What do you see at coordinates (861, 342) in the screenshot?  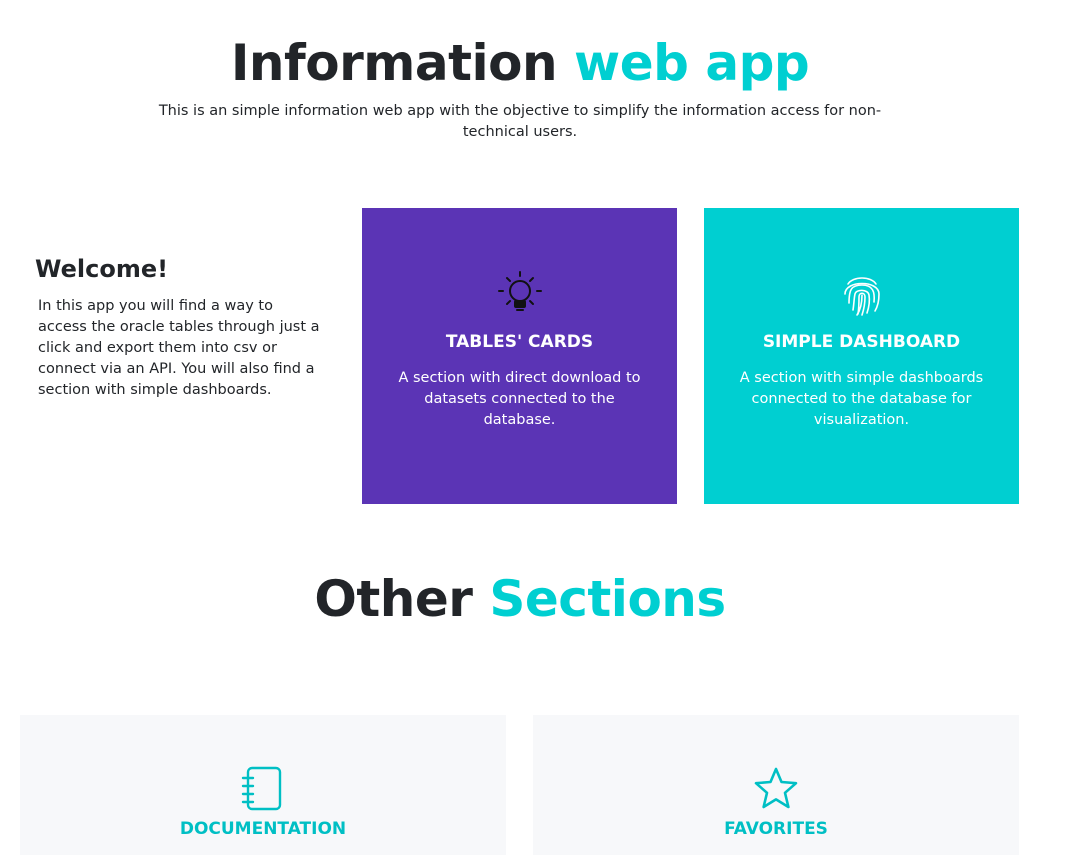 I see `card-title: SIMPLE DASHBOARD` at bounding box center [861, 342].